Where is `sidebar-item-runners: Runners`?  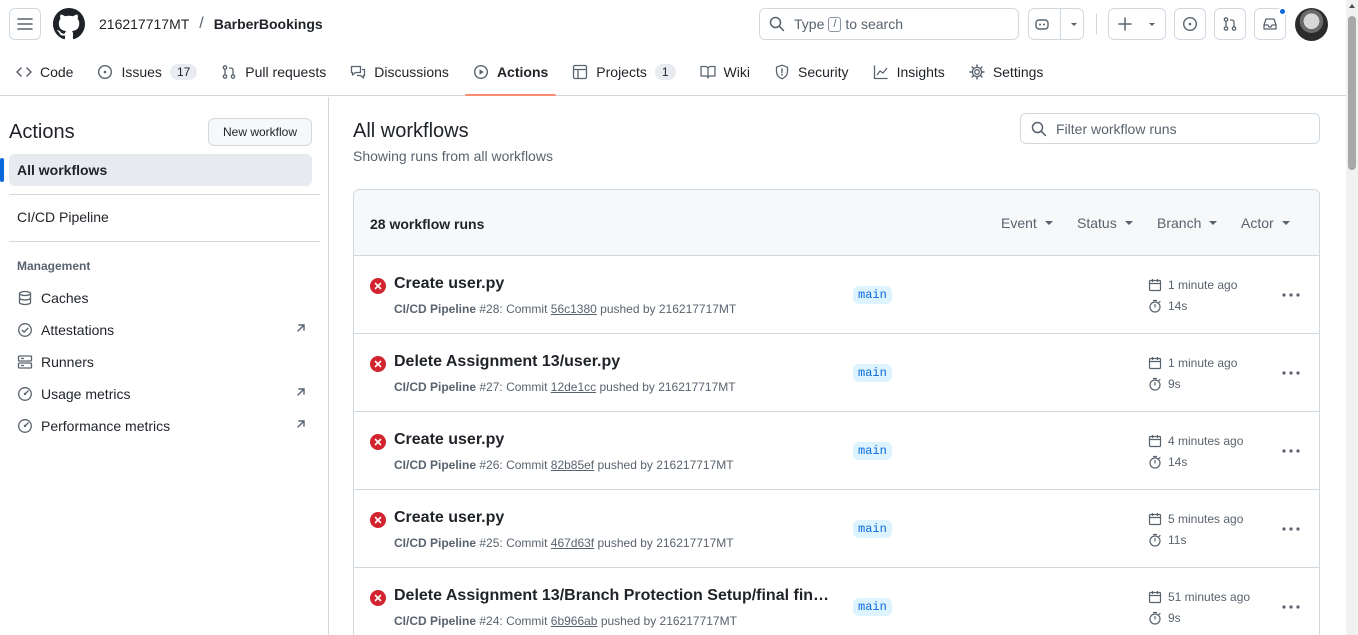
sidebar-item-runners: Runners is located at coordinates (162, 362).